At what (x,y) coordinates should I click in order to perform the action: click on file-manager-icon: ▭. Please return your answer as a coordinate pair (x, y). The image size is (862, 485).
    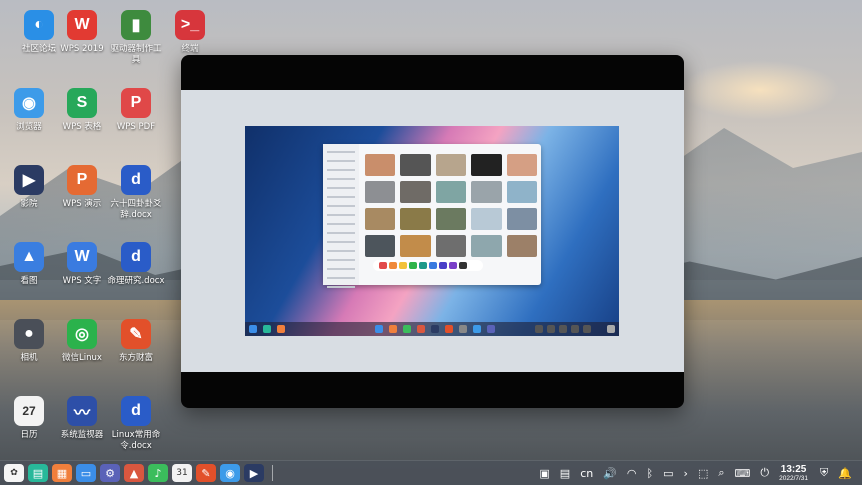
    Looking at the image, I should click on (86, 473).